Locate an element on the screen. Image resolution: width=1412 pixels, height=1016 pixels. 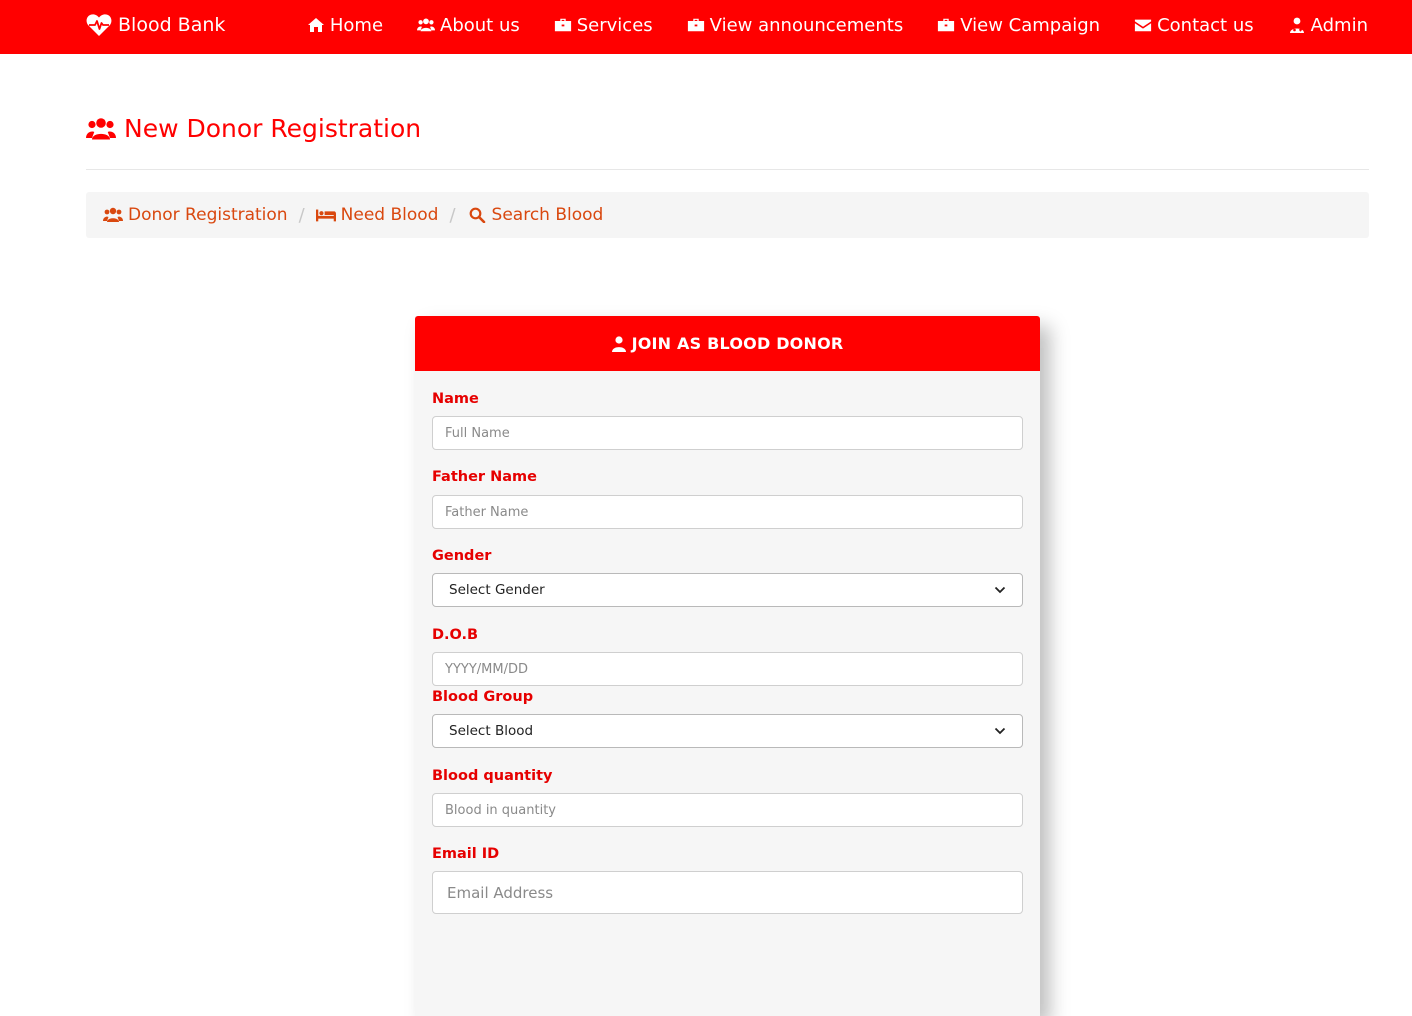
brand-name: Blood Bank is located at coordinates (172, 25).